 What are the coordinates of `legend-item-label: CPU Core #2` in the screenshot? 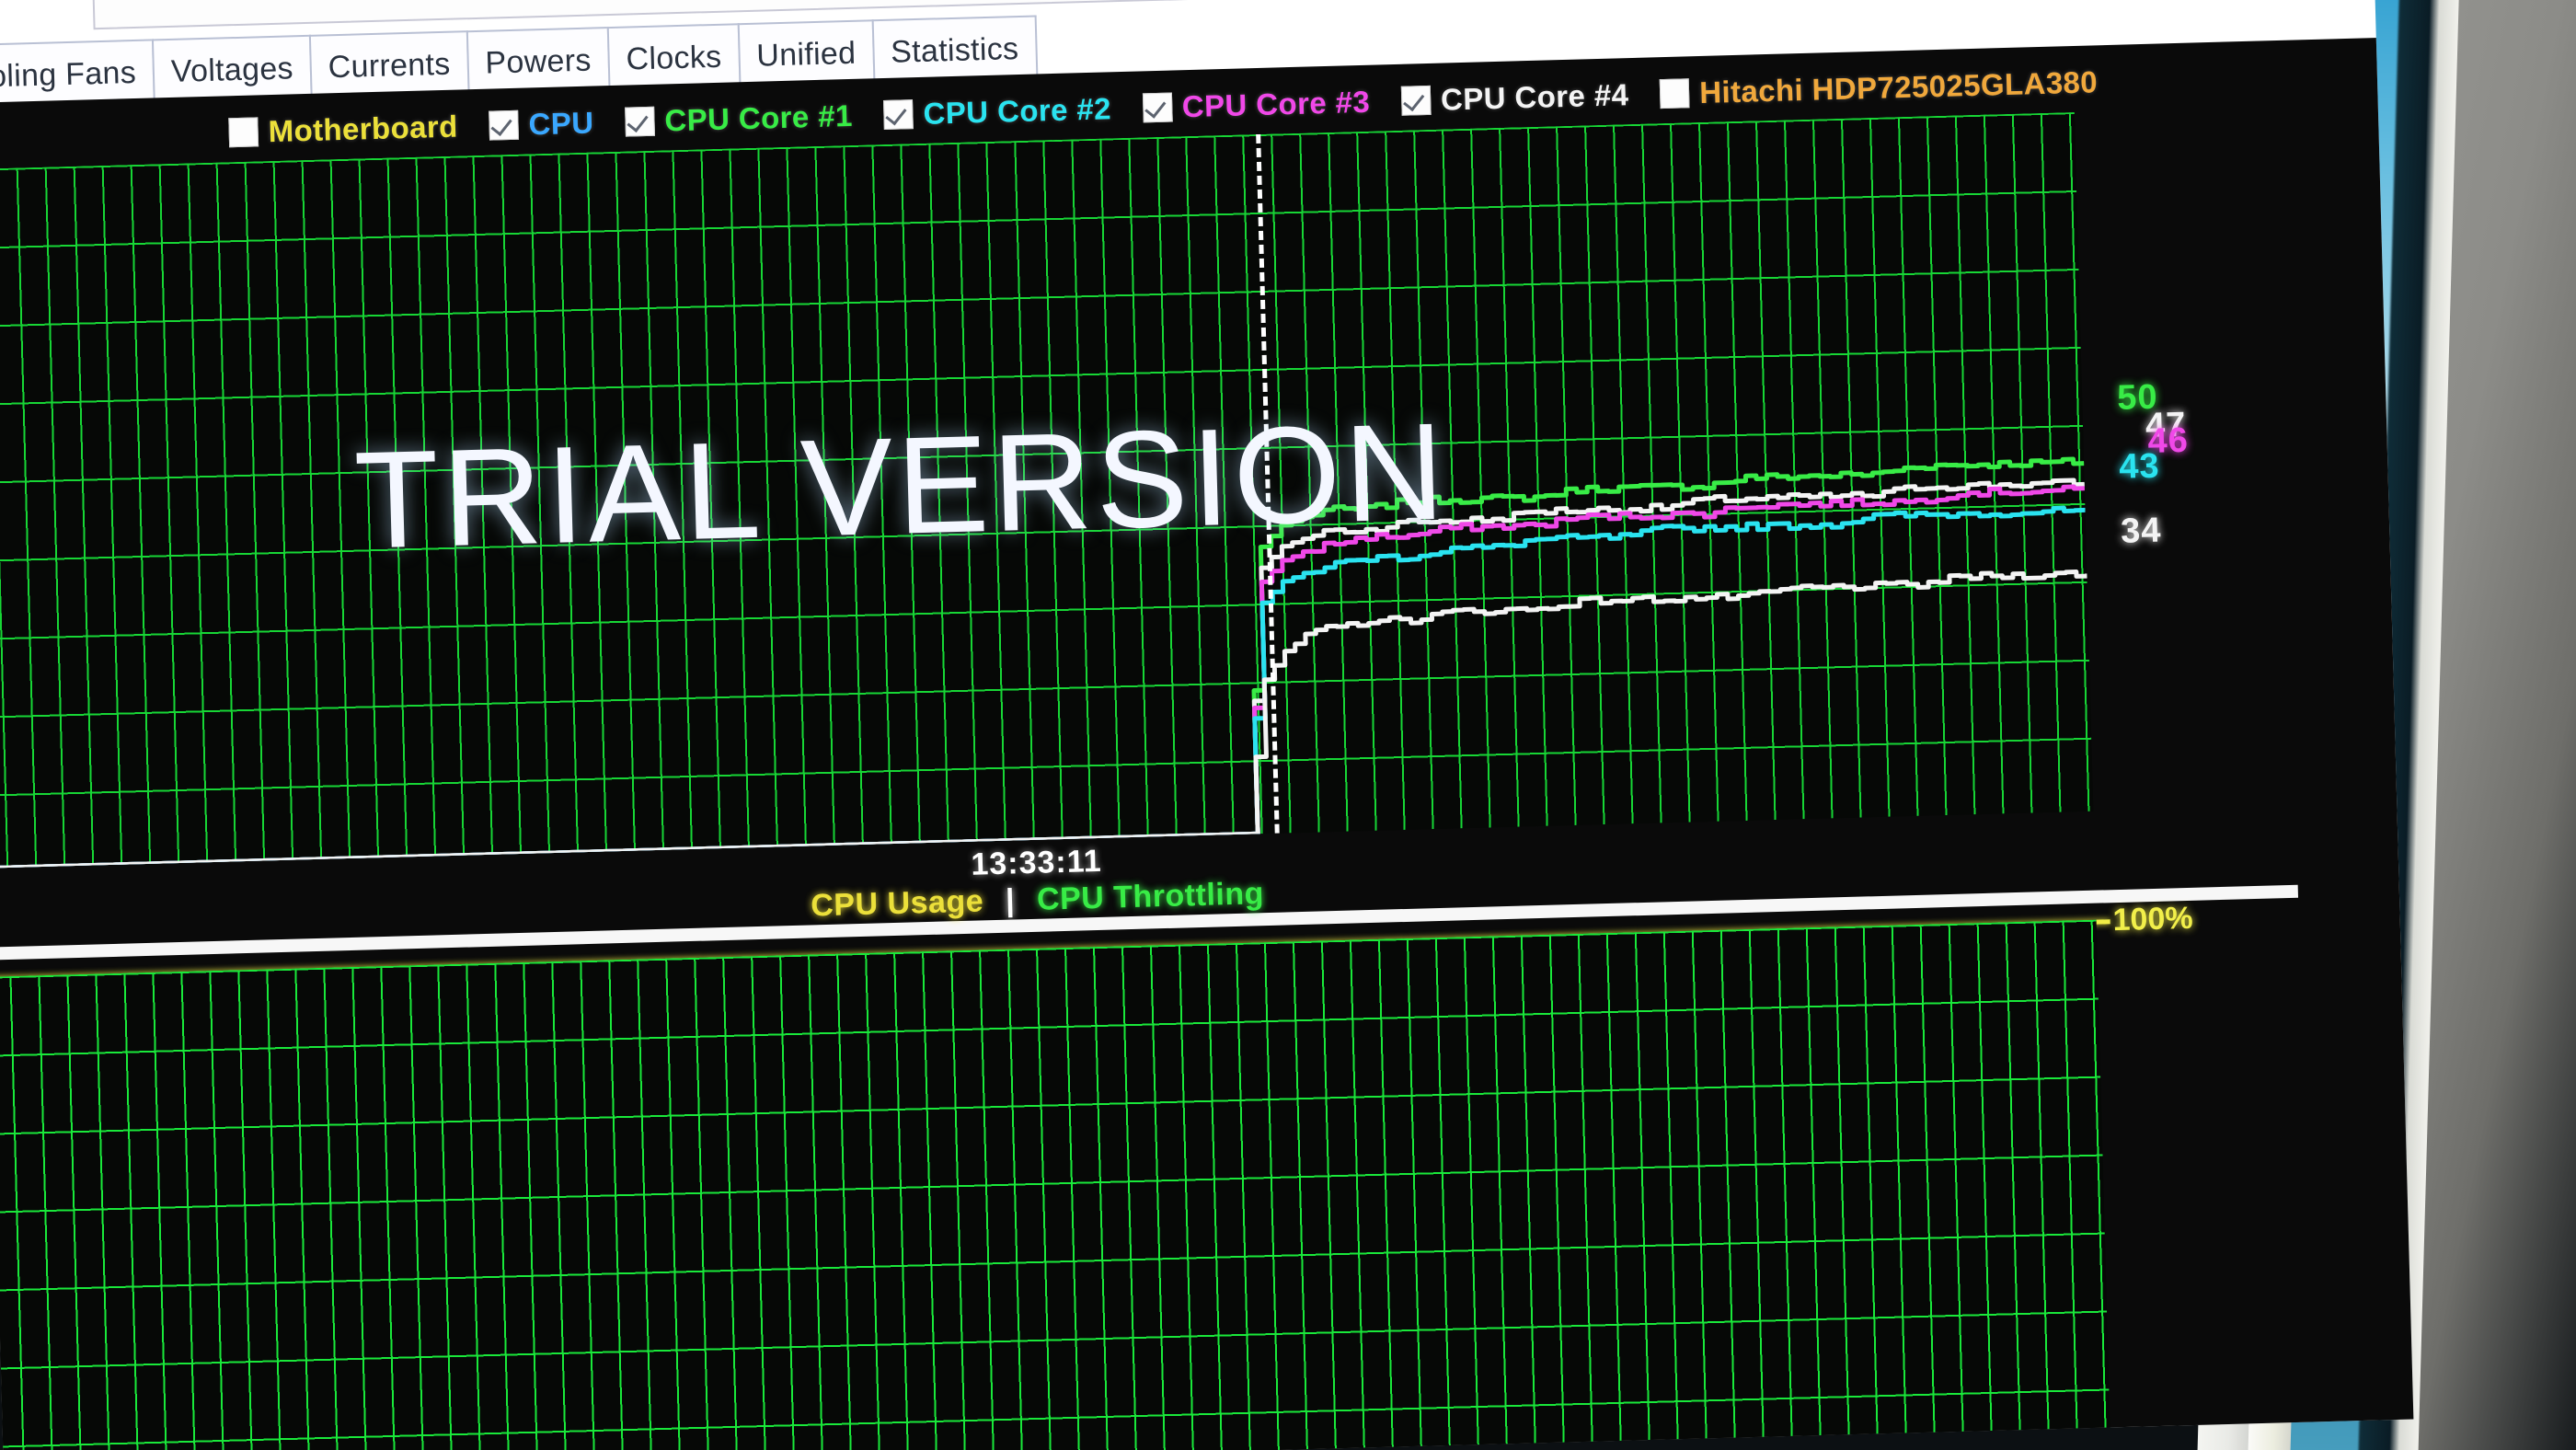 It's located at (1018, 111).